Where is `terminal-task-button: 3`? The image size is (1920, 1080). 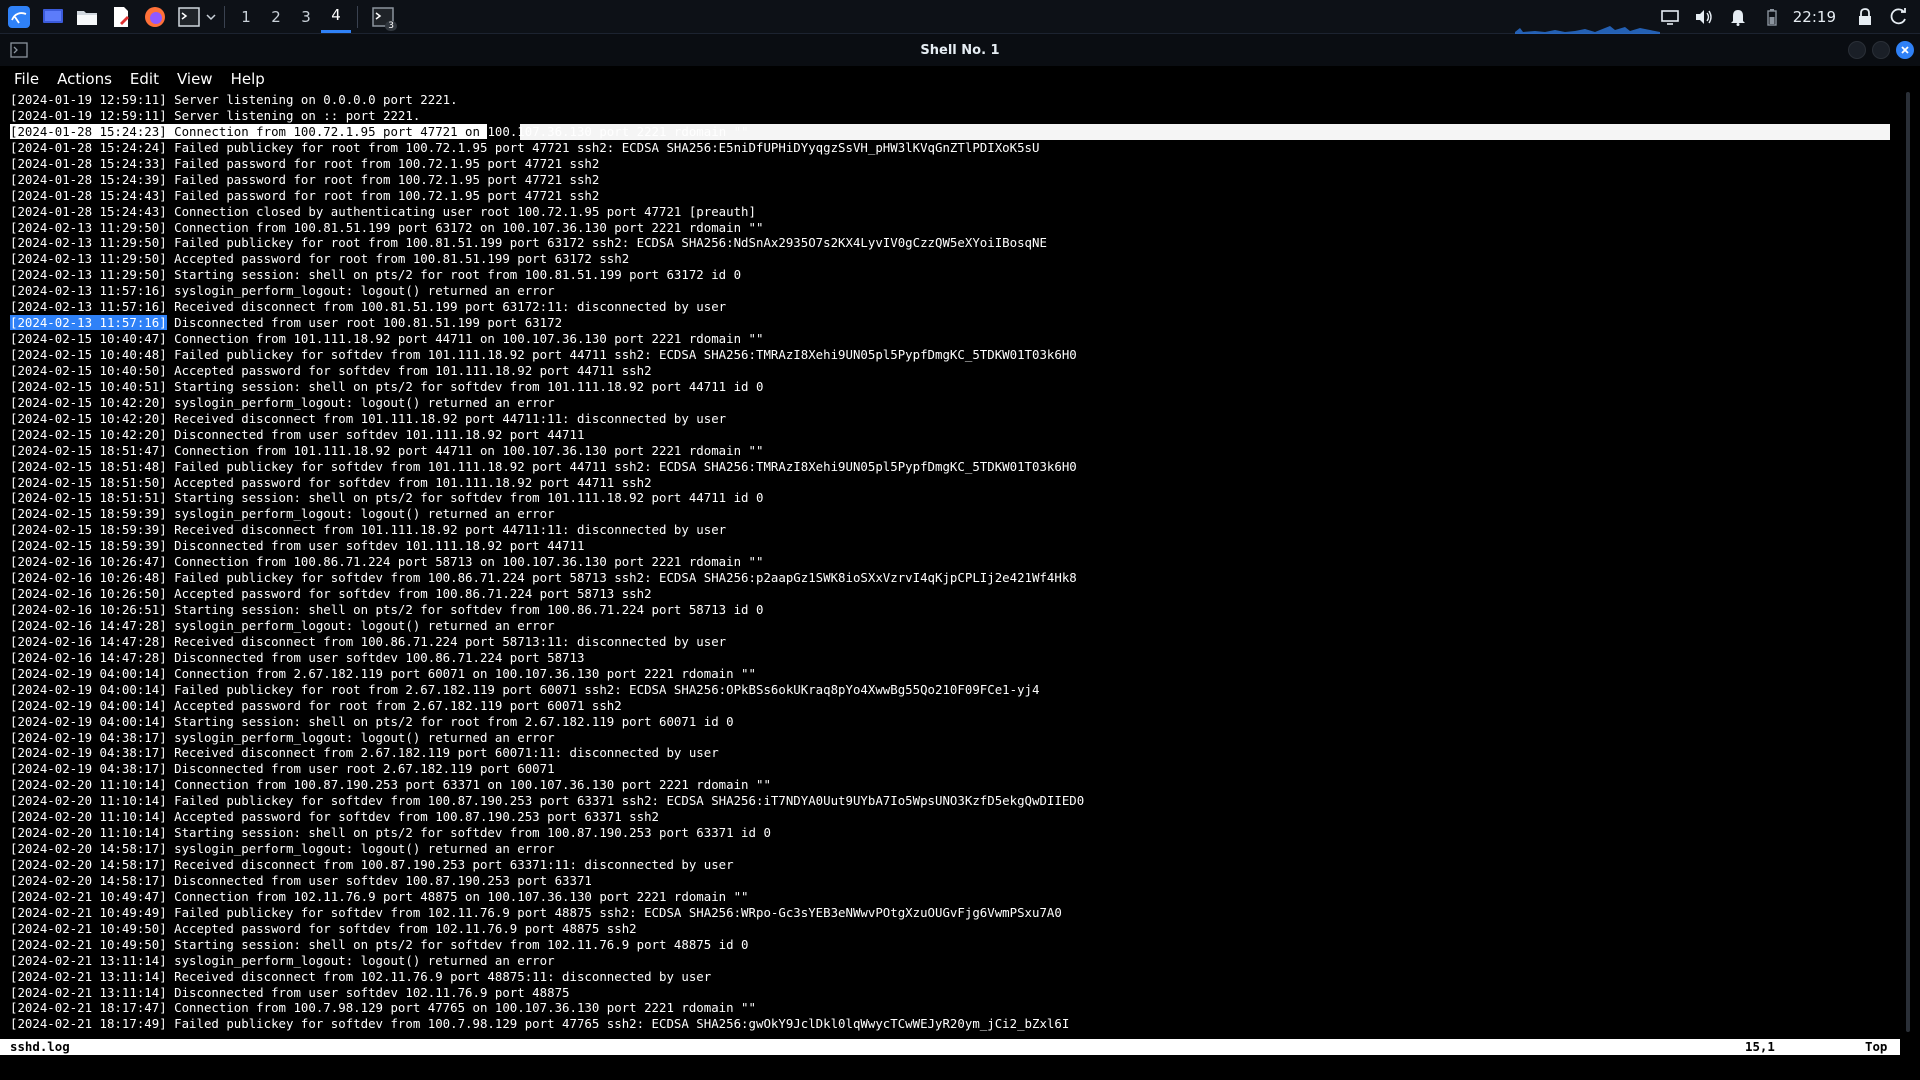
terminal-task-button: 3 is located at coordinates (383, 17).